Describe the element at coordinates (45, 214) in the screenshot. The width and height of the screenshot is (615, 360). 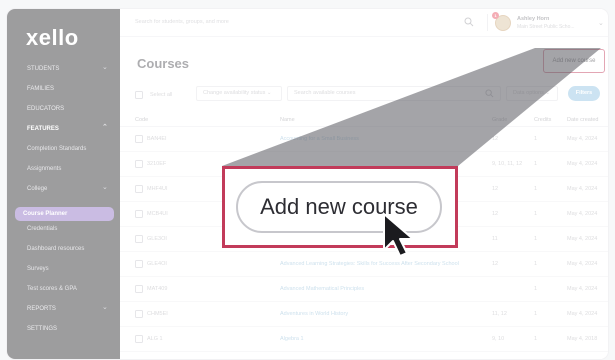
I see `sidebar-item-label: Course Planner` at that location.